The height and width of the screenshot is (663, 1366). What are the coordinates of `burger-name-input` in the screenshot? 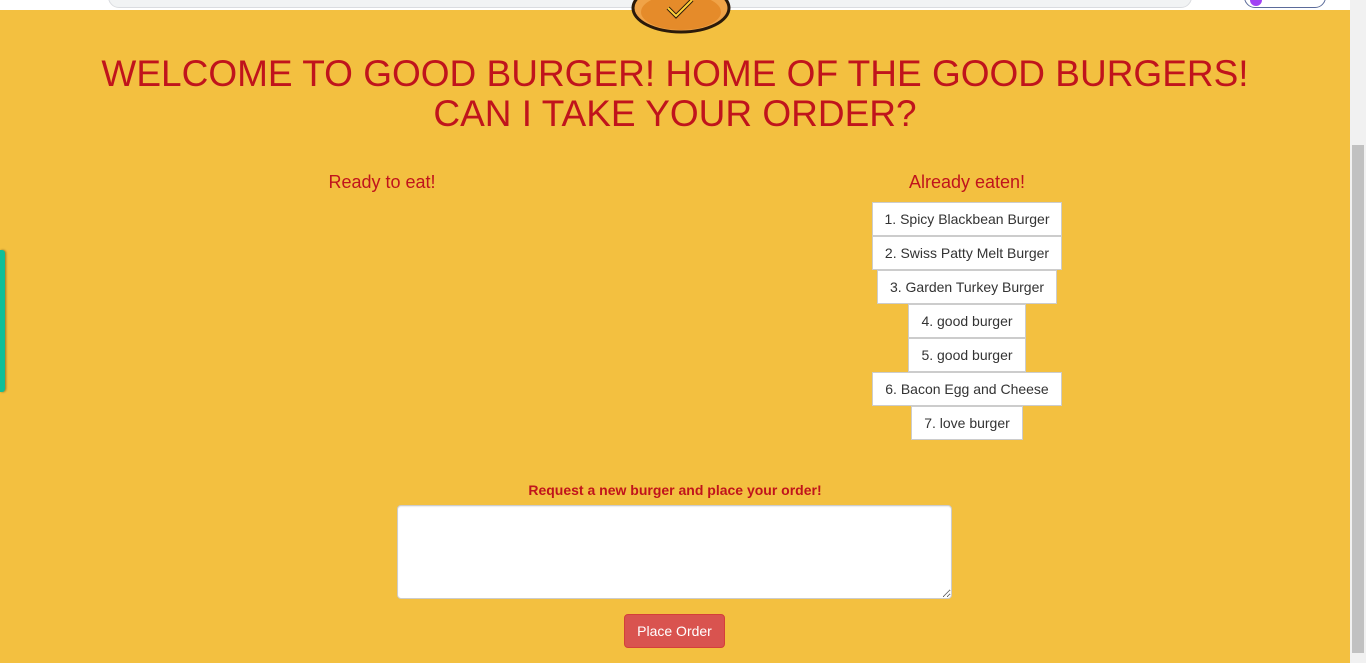 It's located at (674, 552).